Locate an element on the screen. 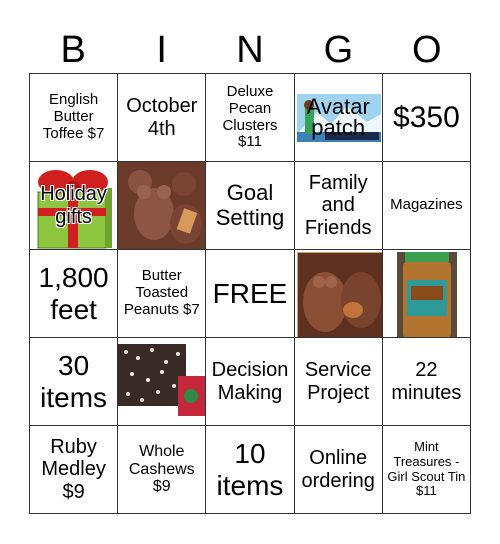  cell-text: October 4th is located at coordinates (162, 117).